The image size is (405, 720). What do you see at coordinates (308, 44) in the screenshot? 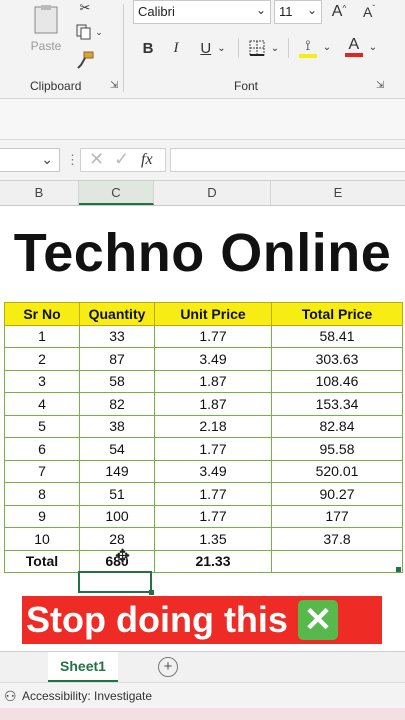
I see `paint-bucket-icon: ⟟` at bounding box center [308, 44].